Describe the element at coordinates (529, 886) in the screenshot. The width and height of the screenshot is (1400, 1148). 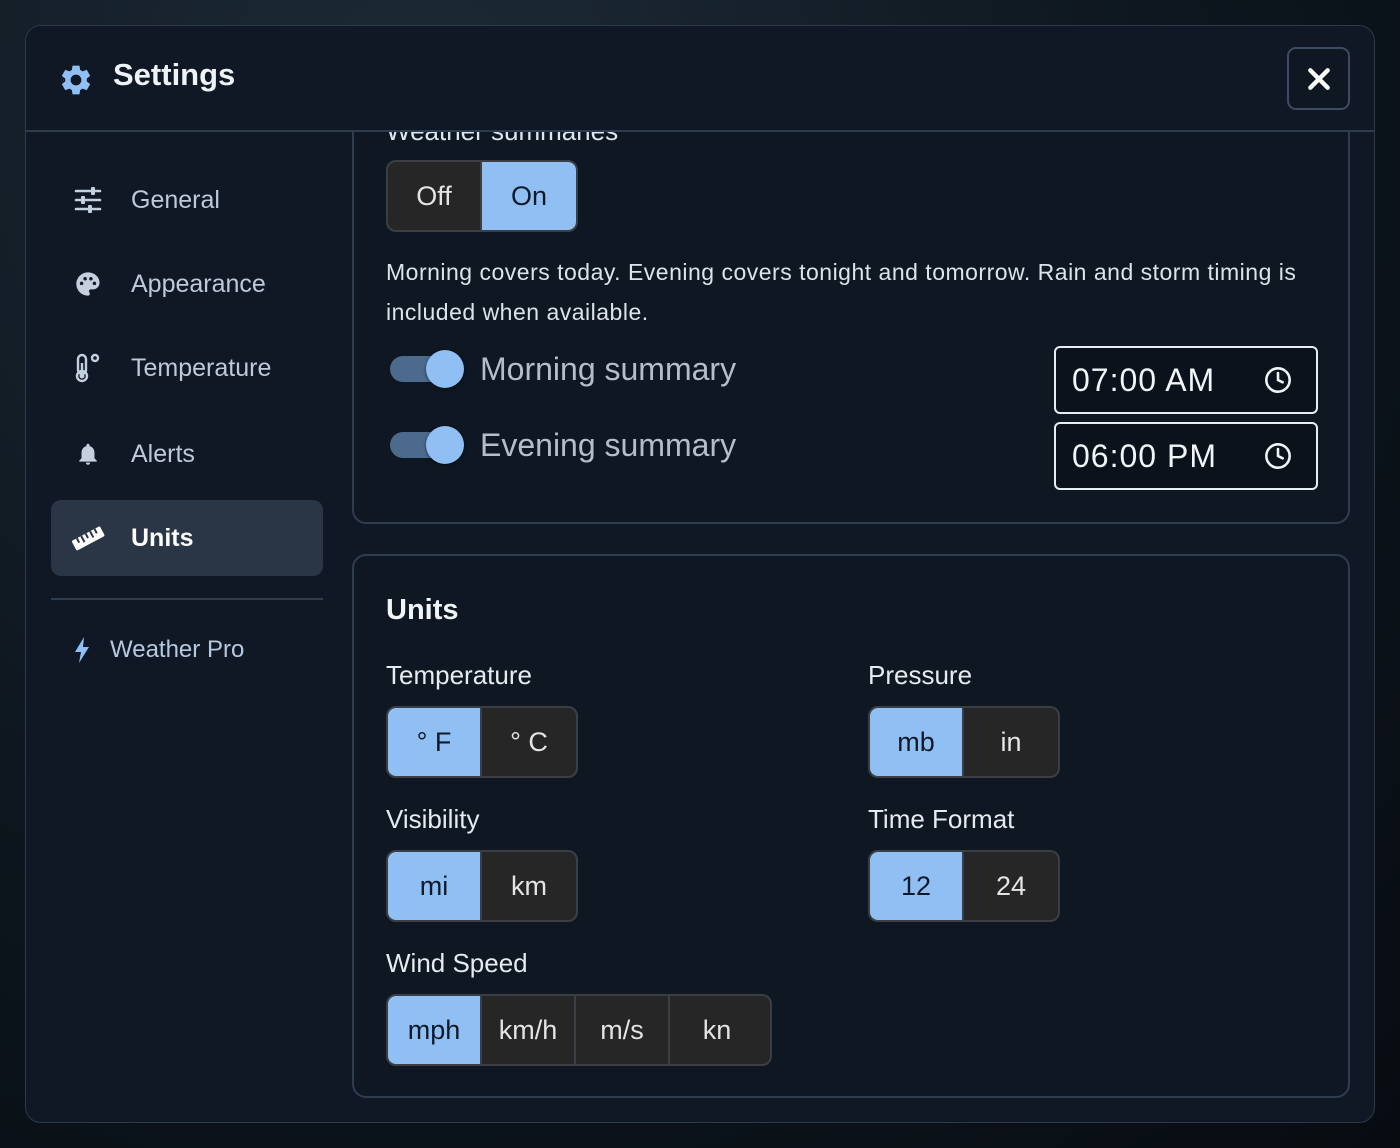
I see `unit-option-km: km` at that location.